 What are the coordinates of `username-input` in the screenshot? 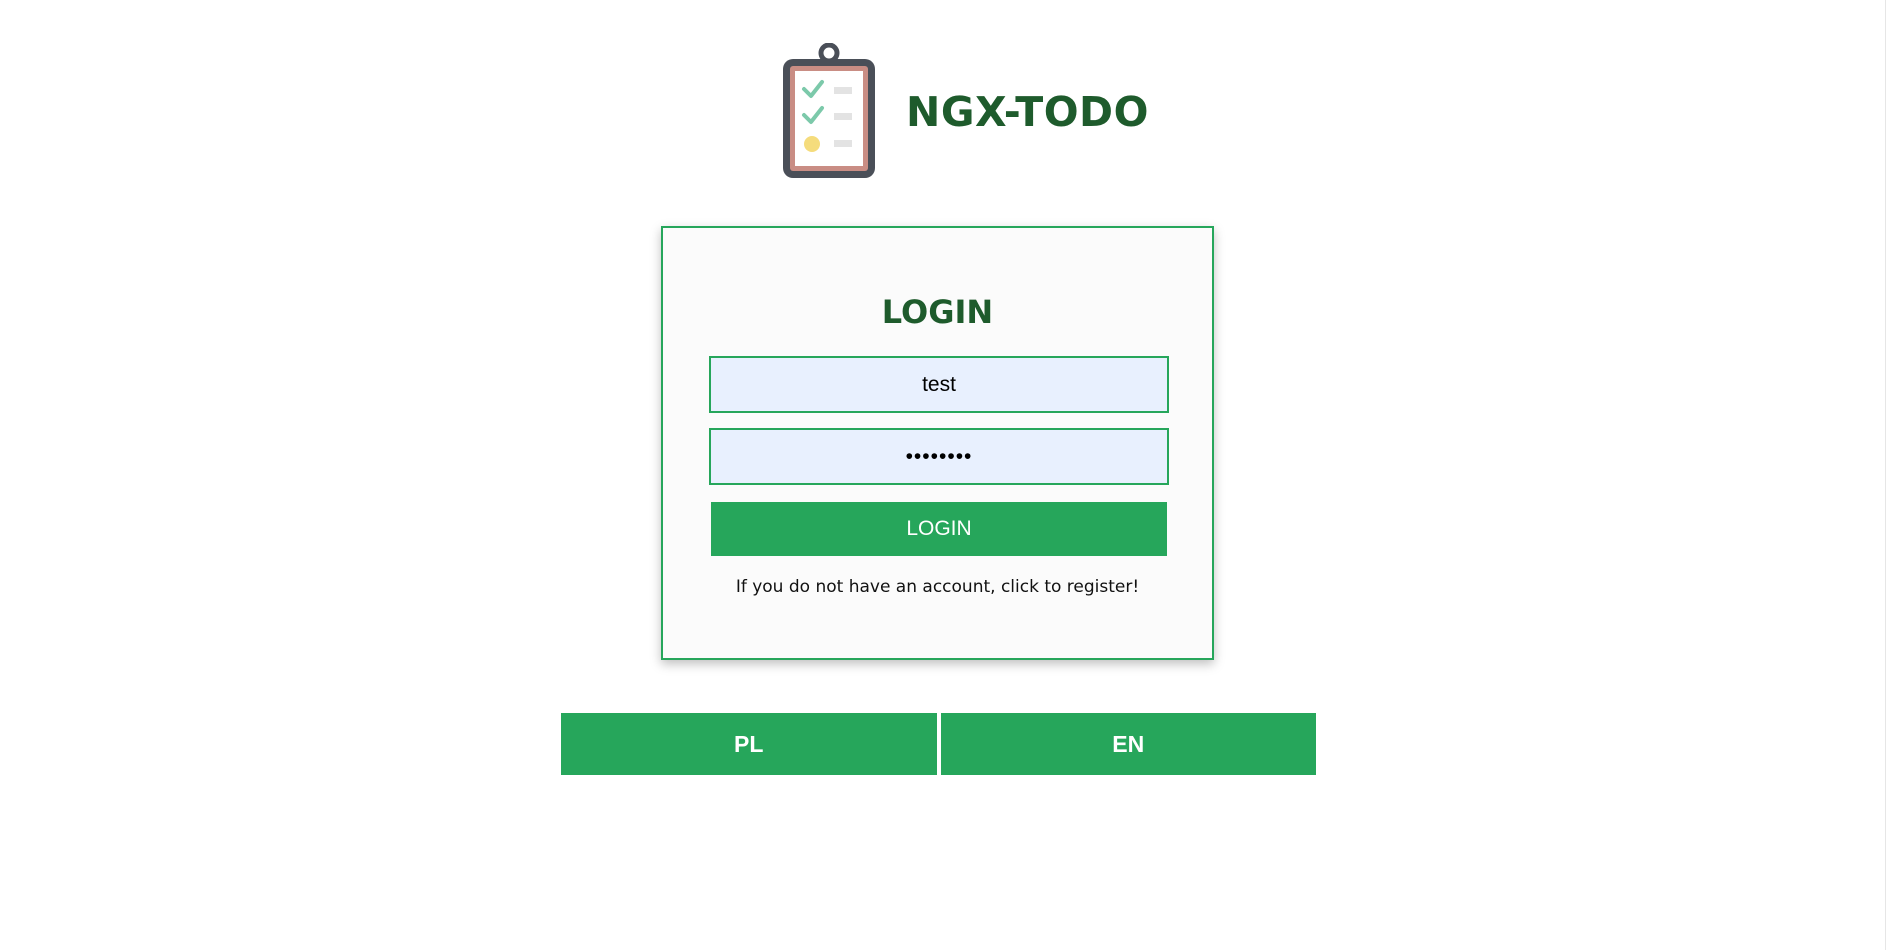 It's located at (939, 384).